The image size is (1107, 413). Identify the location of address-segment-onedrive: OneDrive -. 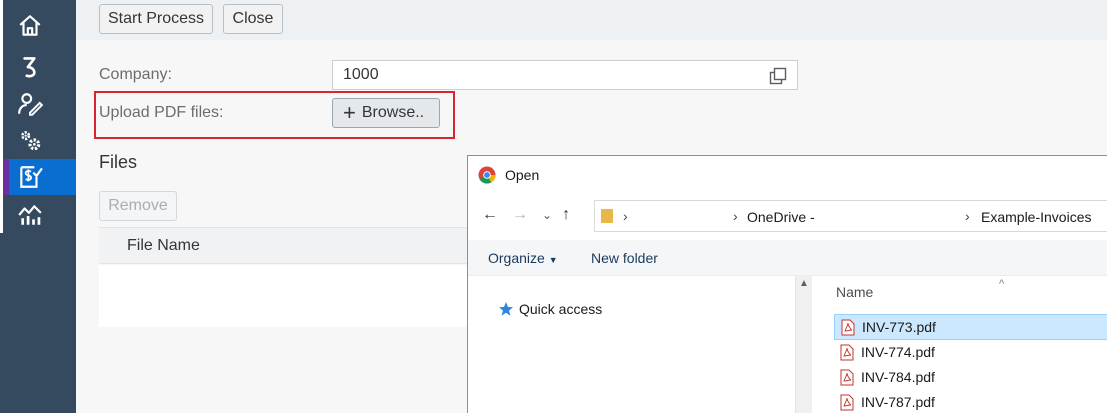
(781, 217).